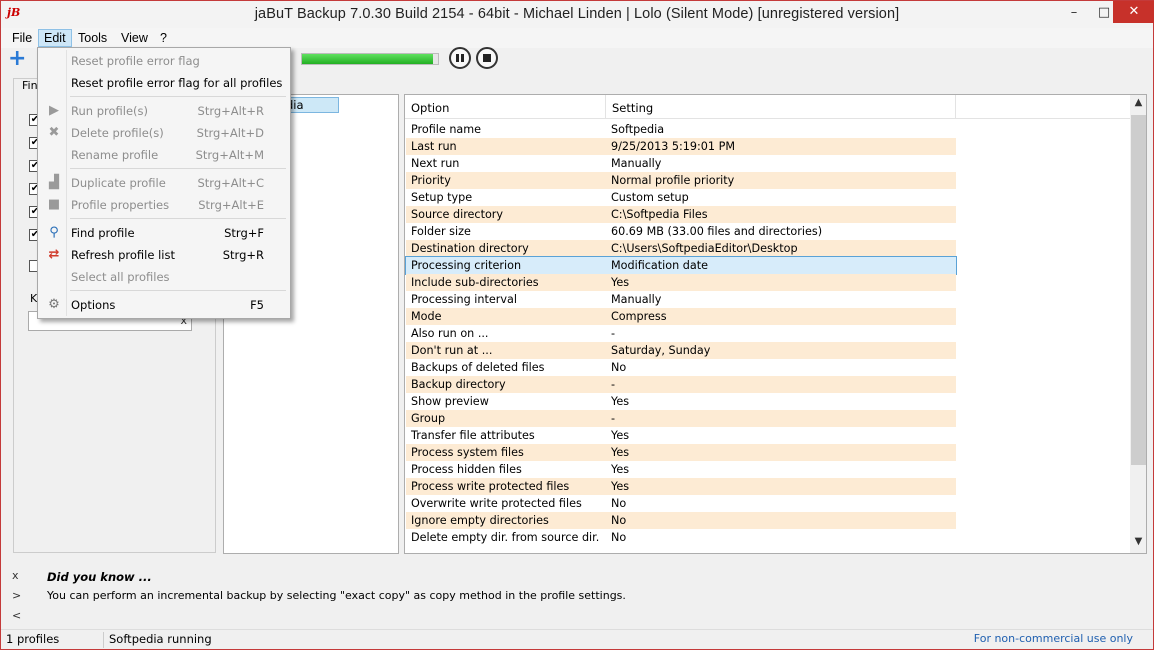 This screenshot has height=650, width=1154. I want to click on menu-item-shortcut: Strg+Alt+E, so click(231, 205).